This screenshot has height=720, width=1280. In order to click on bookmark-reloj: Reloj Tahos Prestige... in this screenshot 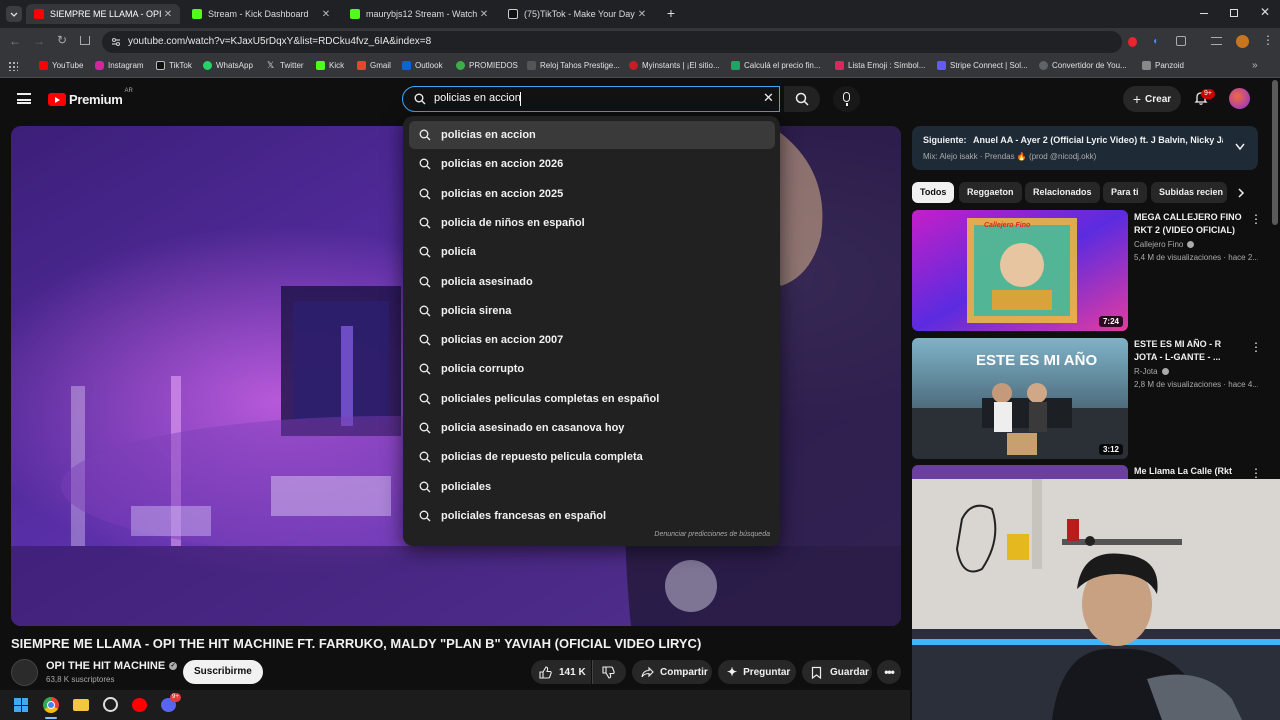, I will do `click(573, 65)`.